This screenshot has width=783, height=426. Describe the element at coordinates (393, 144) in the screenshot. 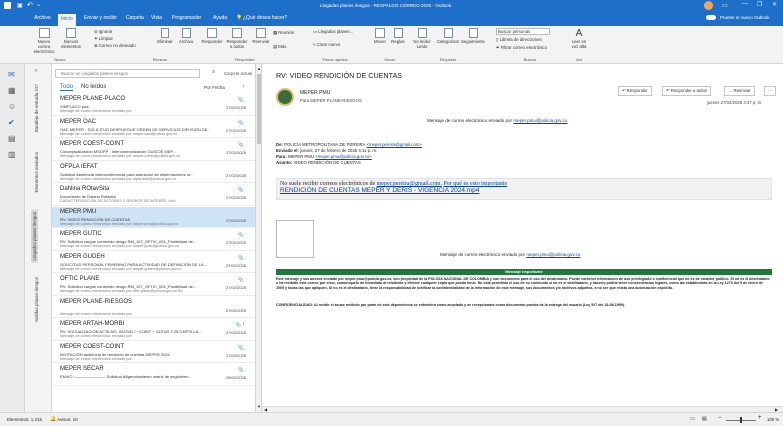

I see `from-email-link: <meper.pereira@gmail.com>` at that location.